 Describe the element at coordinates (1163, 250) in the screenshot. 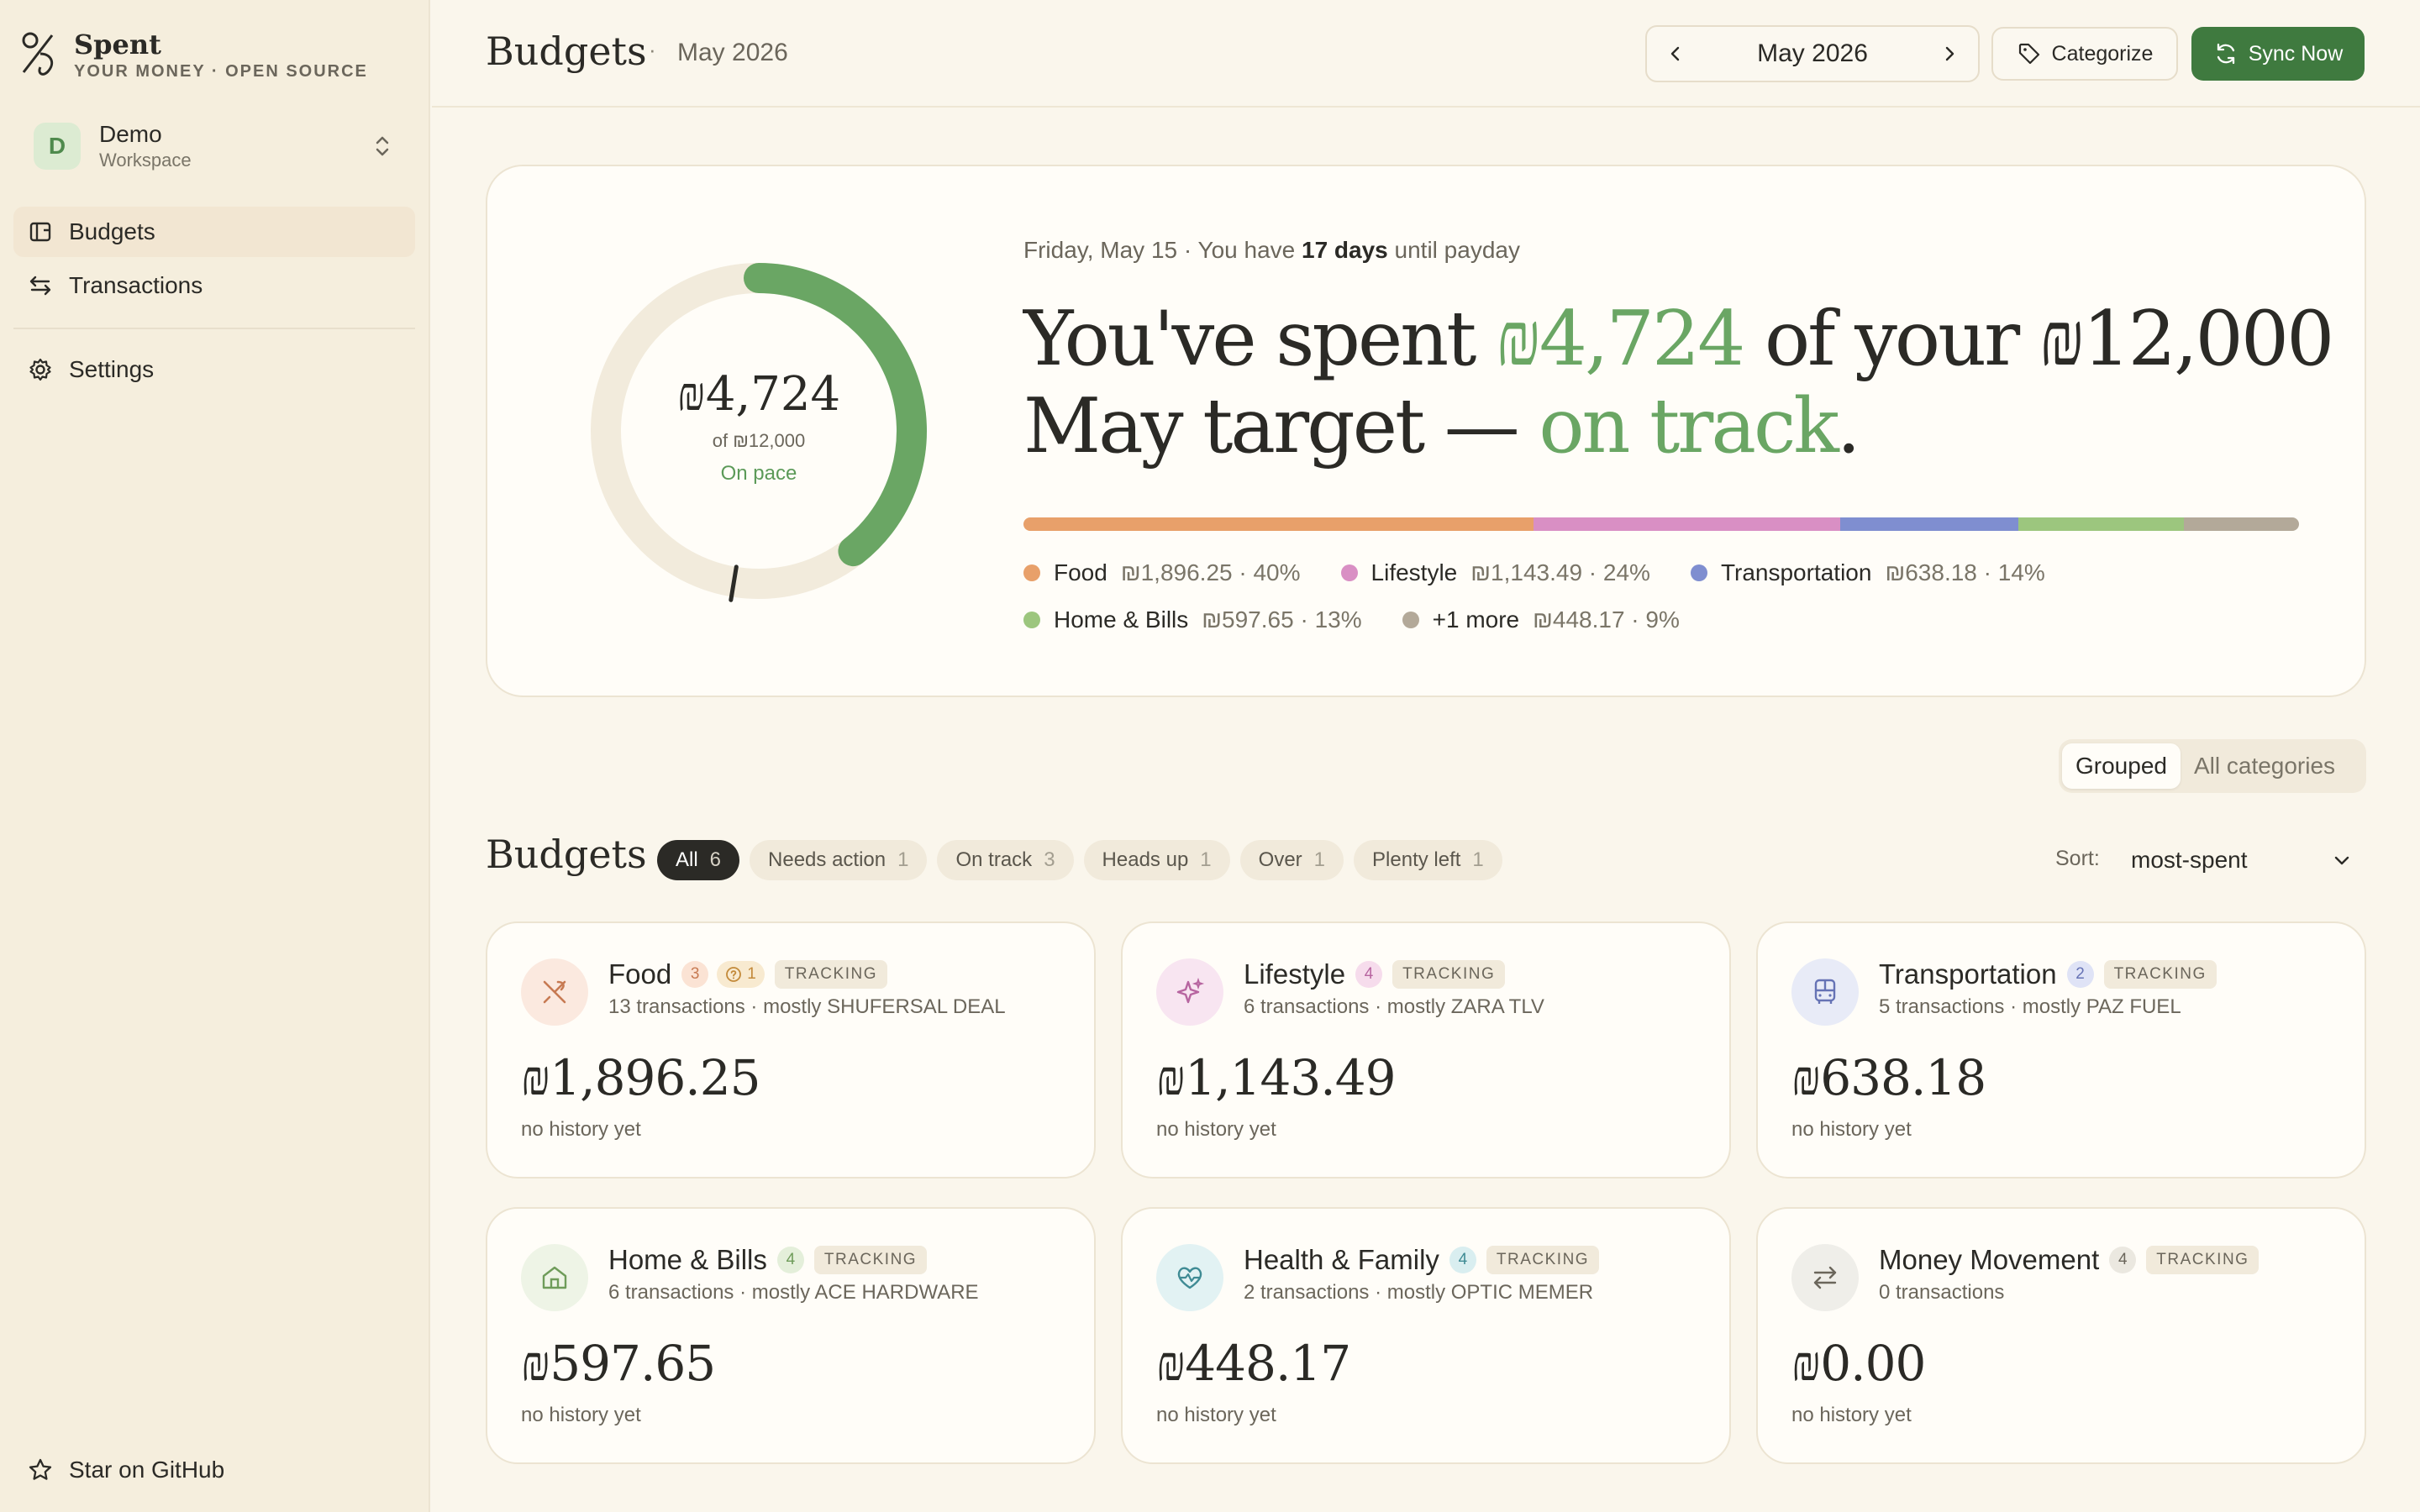

I see `payday-prefix: Friday, May 15 · You have` at that location.